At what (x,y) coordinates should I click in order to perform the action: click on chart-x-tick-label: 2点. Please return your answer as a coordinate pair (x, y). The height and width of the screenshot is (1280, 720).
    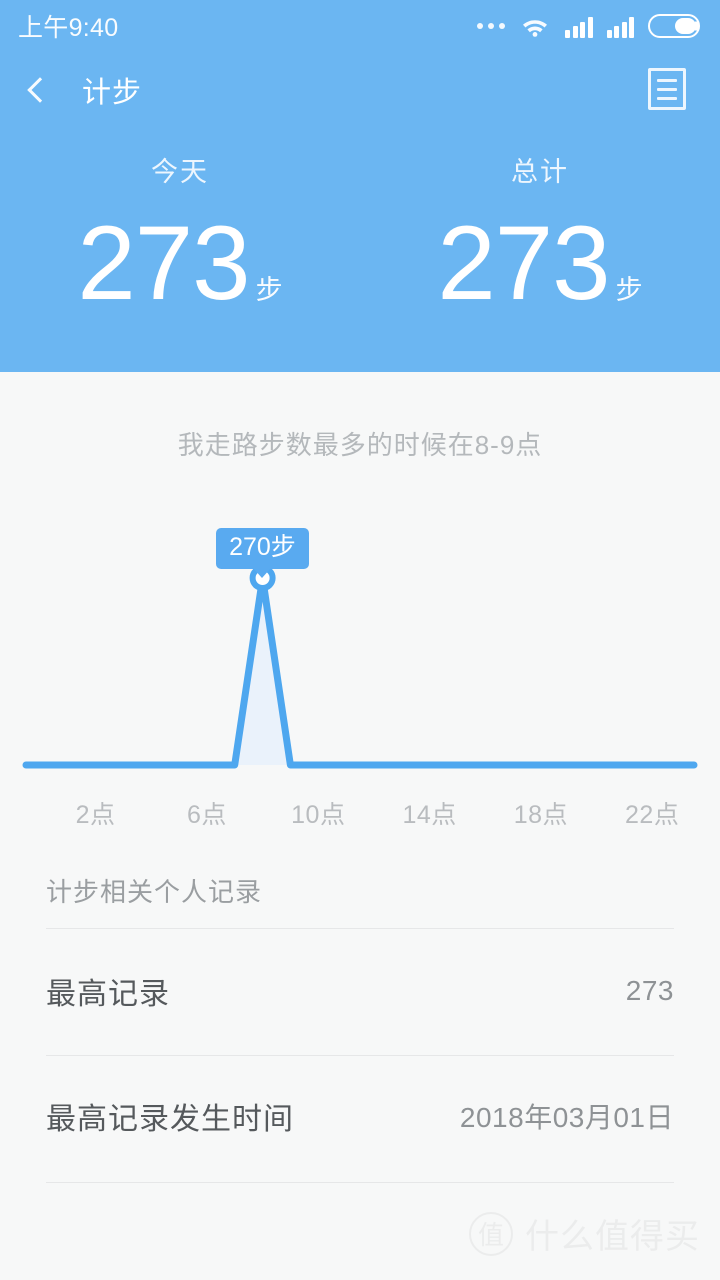
    Looking at the image, I should click on (95, 815).